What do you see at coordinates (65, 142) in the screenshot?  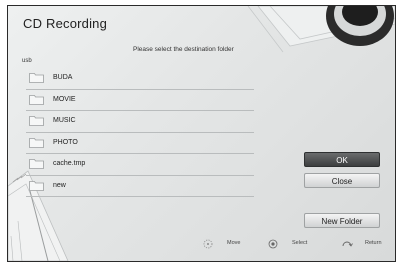 I see `folder-name: PHOTO` at bounding box center [65, 142].